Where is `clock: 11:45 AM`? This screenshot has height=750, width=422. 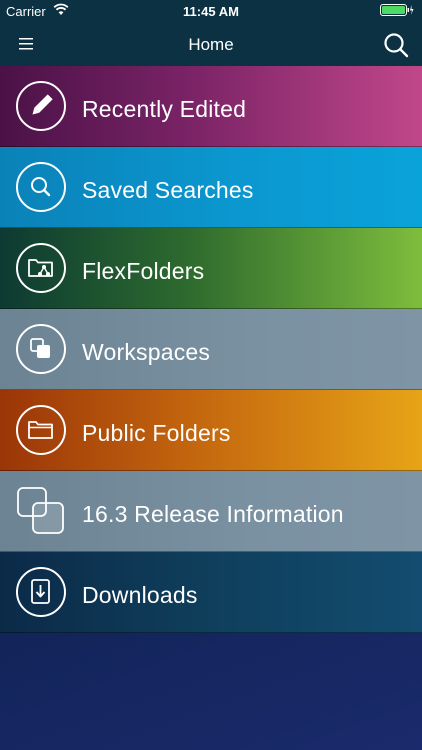
clock: 11:45 AM is located at coordinates (211, 11).